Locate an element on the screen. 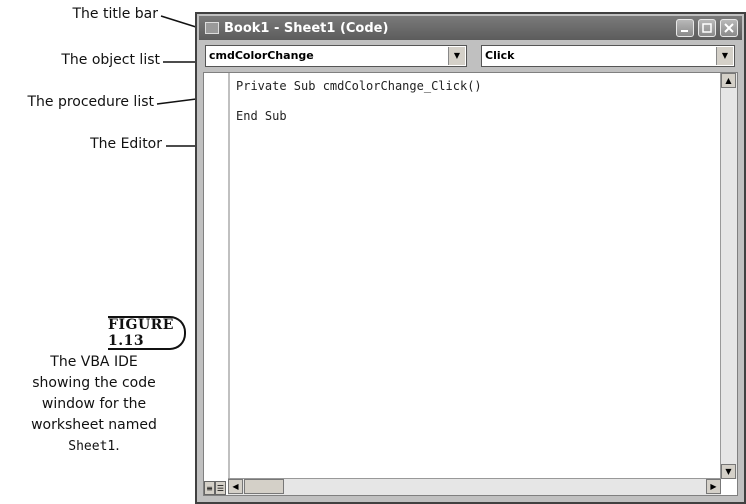 The image size is (746, 504). procedure-list-dropdown-button: ▼ is located at coordinates (724, 56).